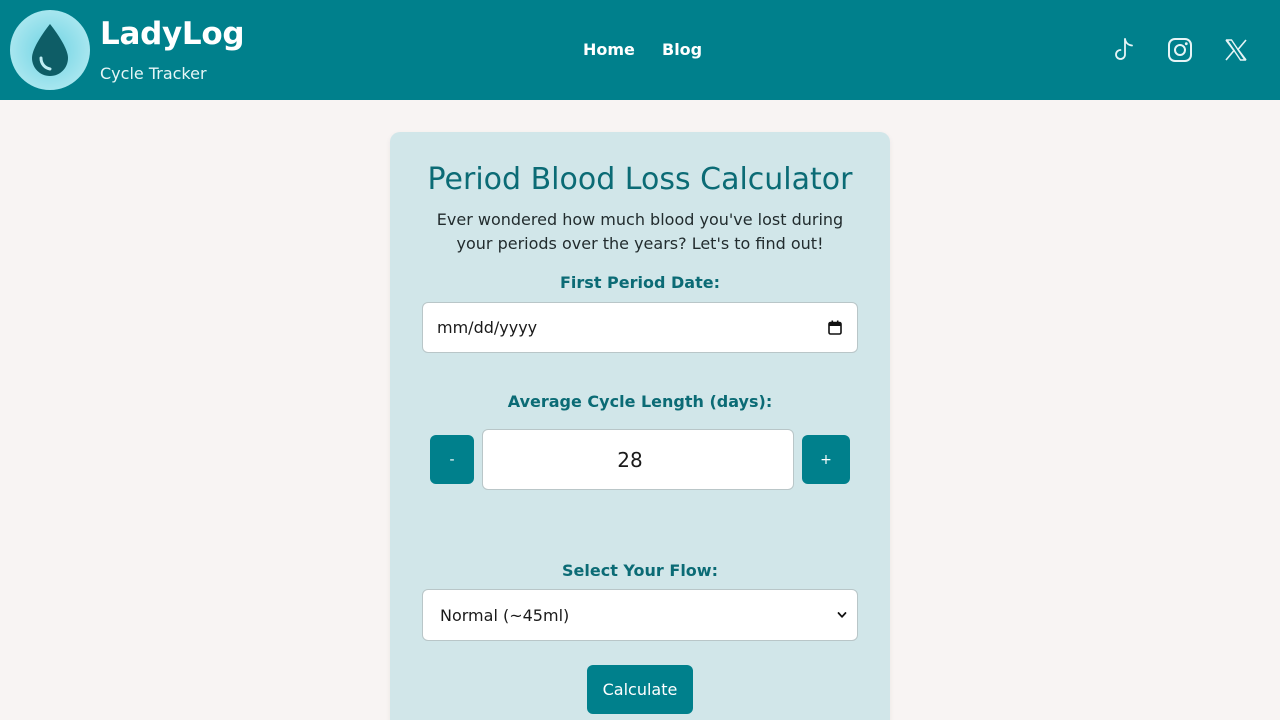  Describe the element at coordinates (640, 282) in the screenshot. I see `first-period-label: First Period Date:` at that location.